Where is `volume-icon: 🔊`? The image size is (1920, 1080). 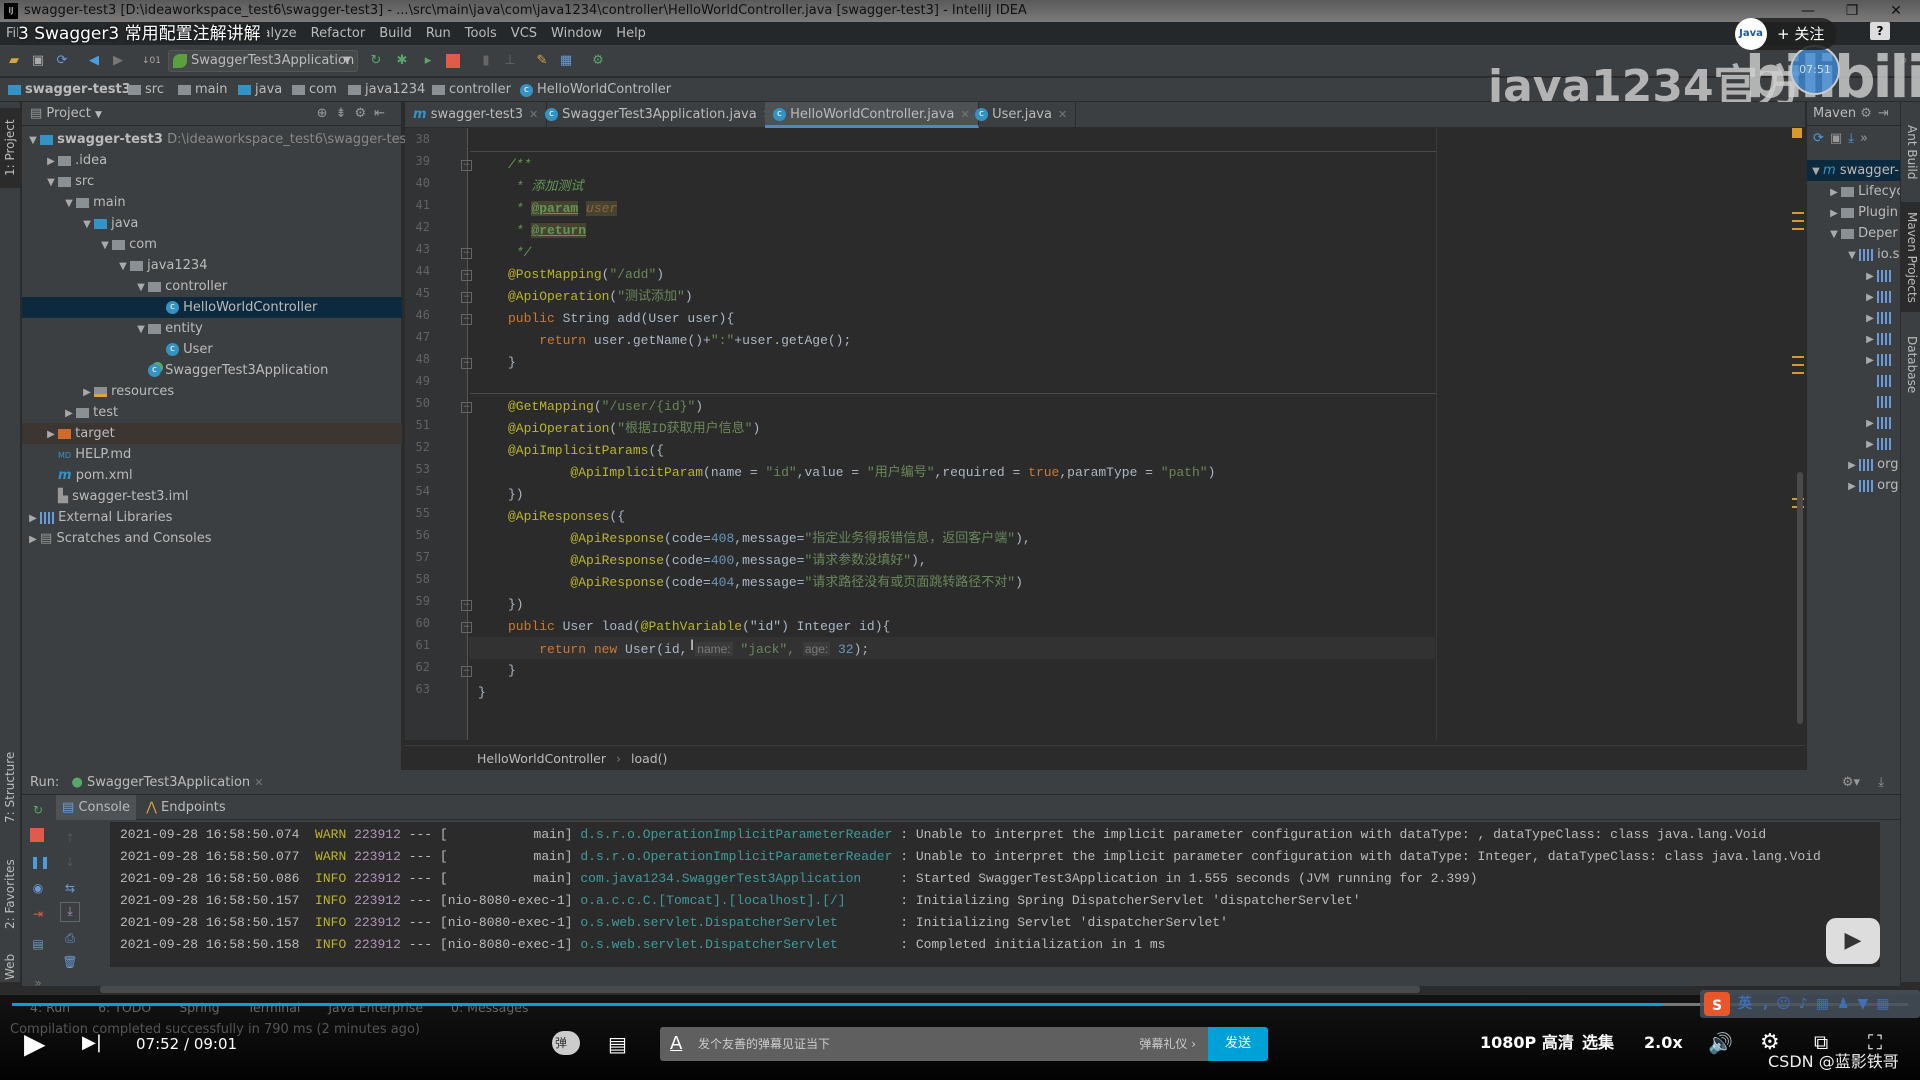
volume-icon: 🔊 is located at coordinates (1720, 1043).